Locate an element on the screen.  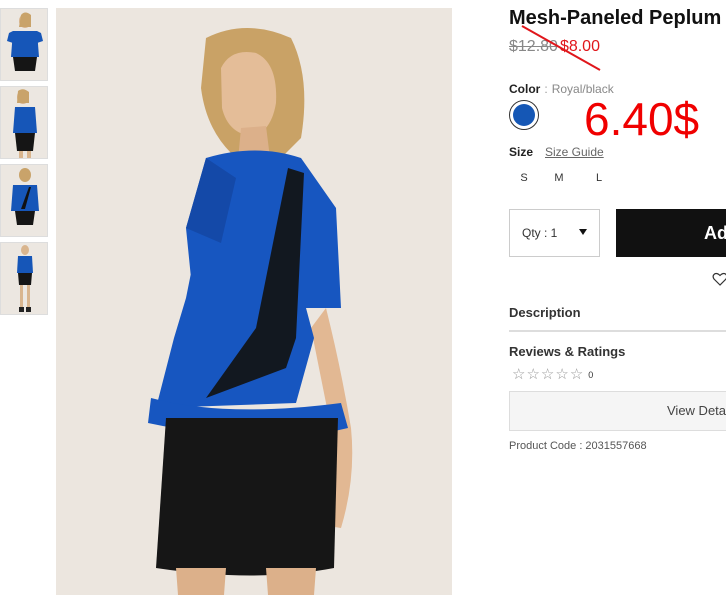
size-label: Size is located at coordinates (521, 152).